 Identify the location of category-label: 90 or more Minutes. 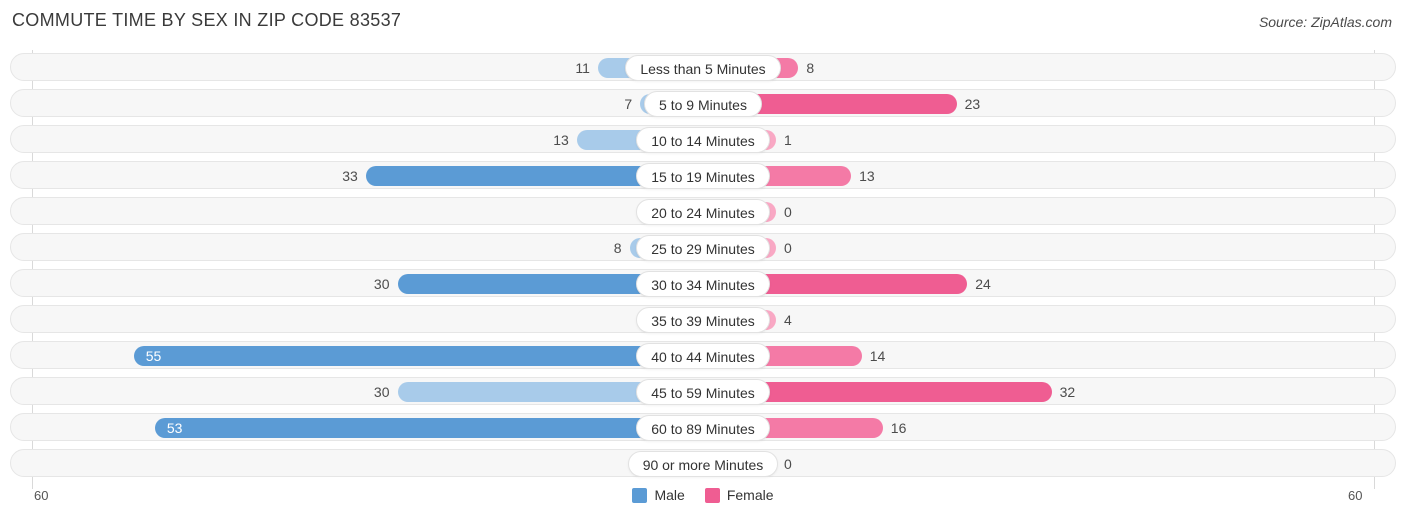
(703, 464).